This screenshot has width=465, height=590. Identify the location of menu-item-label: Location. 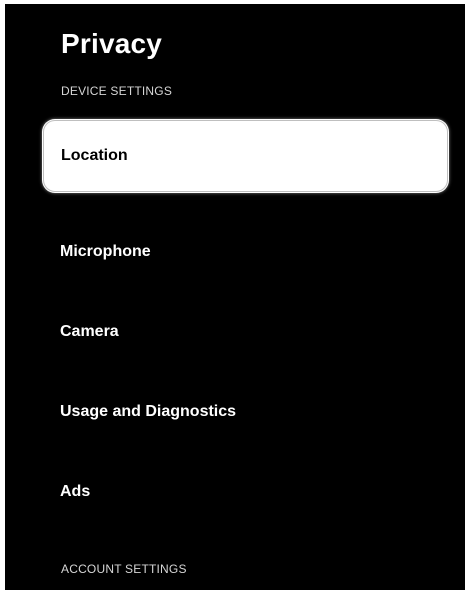
(94, 155).